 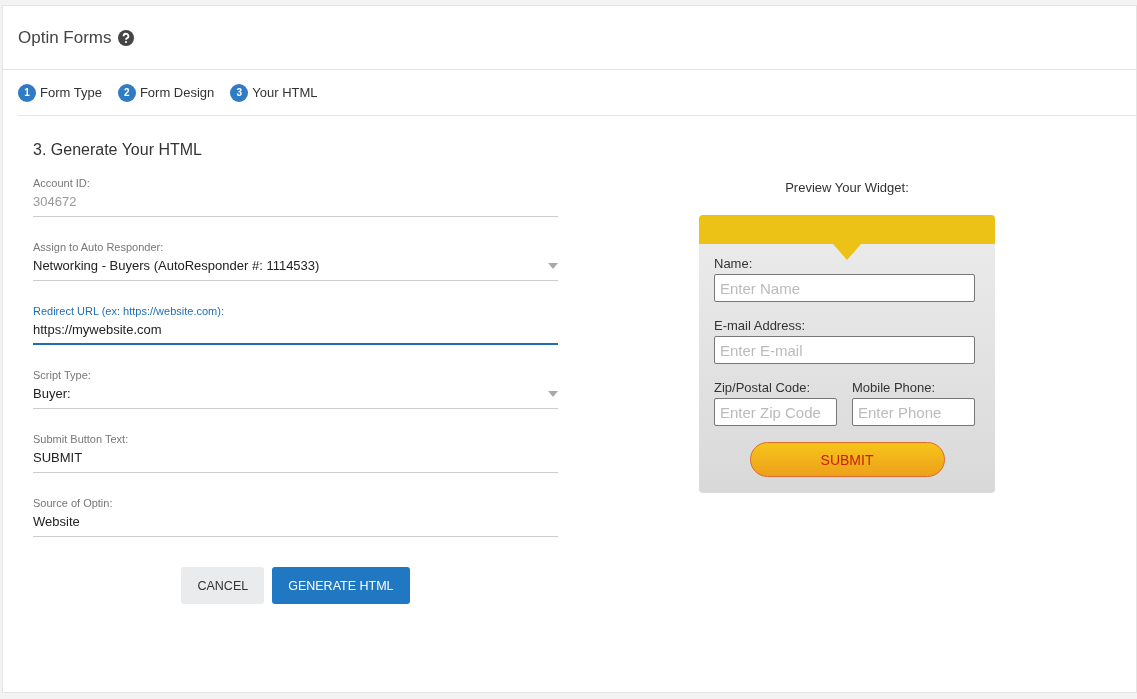 I want to click on section-heading: 3. Generate Your HTML, so click(x=118, y=150).